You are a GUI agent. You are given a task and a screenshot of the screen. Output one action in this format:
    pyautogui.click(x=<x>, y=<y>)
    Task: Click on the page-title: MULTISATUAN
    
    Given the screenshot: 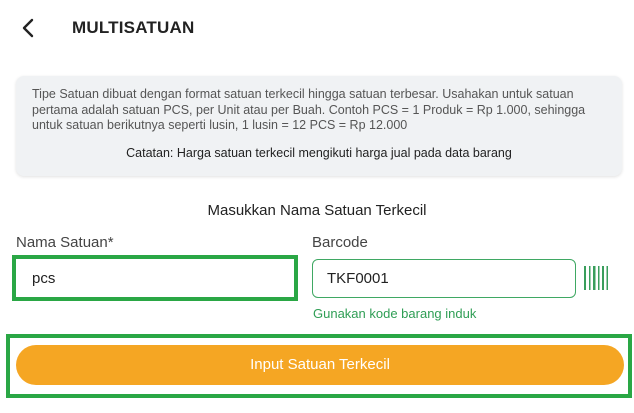 What is the action you would take?
    pyautogui.click(x=133, y=27)
    